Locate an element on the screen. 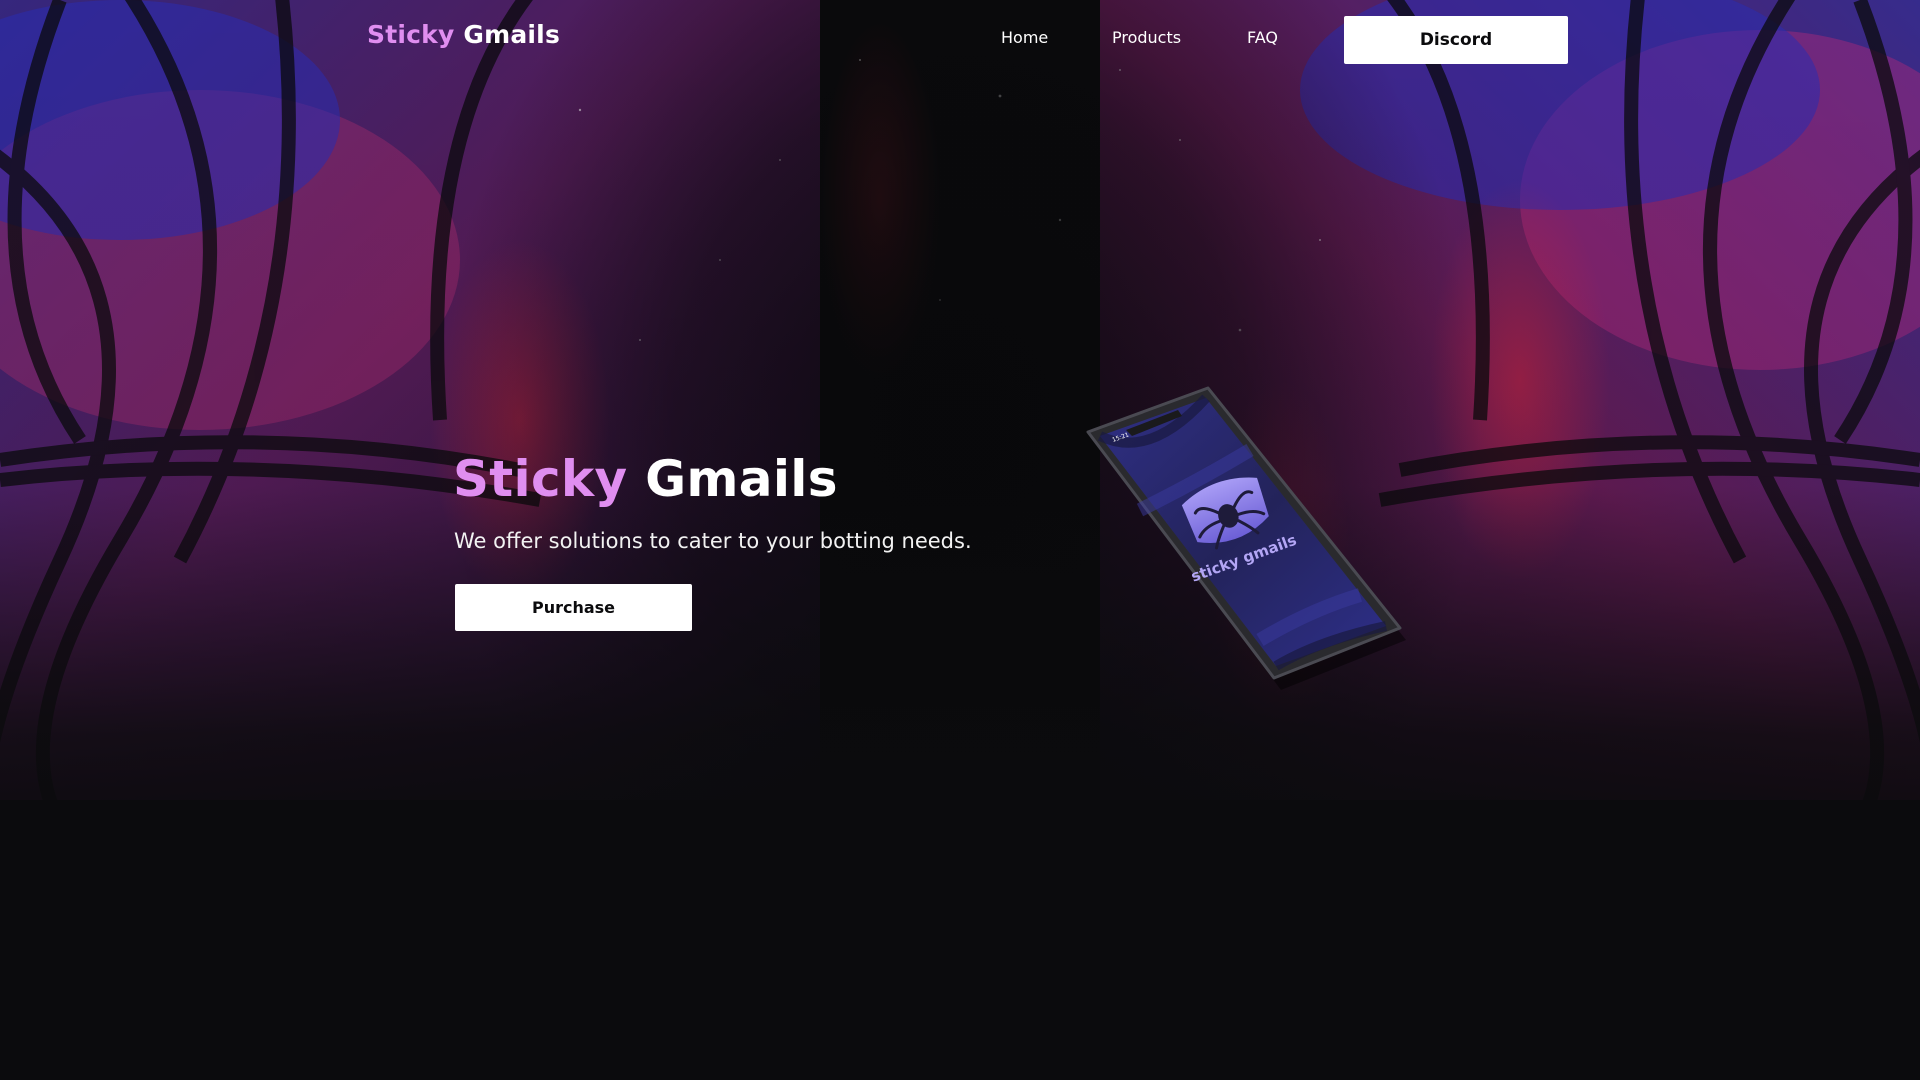  brand-accent: Sticky is located at coordinates (411, 34).